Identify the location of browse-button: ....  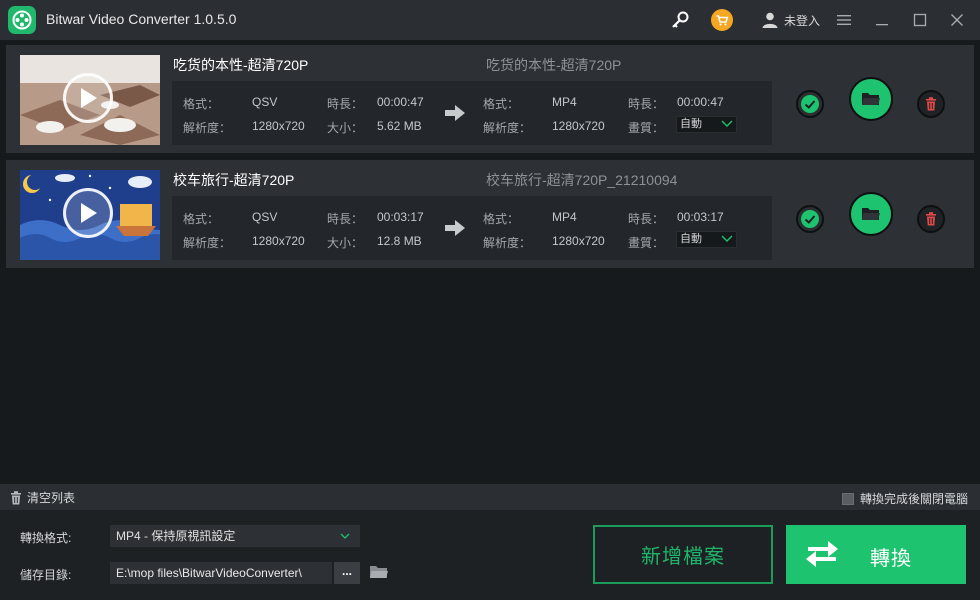
(347, 573).